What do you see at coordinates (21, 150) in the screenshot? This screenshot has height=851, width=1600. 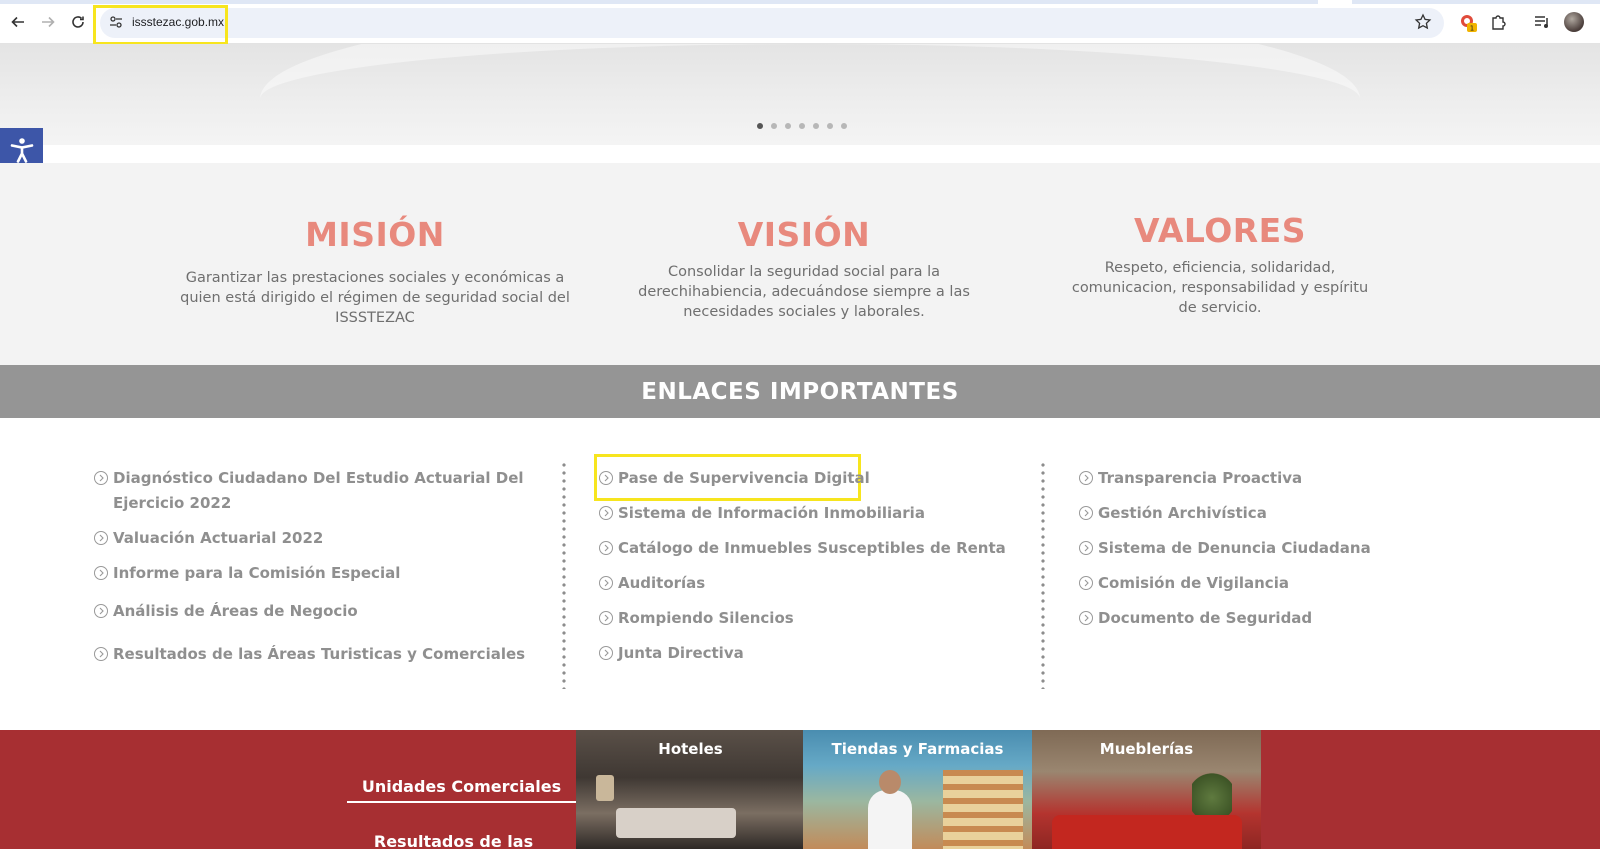 I see `accessibility-icon` at bounding box center [21, 150].